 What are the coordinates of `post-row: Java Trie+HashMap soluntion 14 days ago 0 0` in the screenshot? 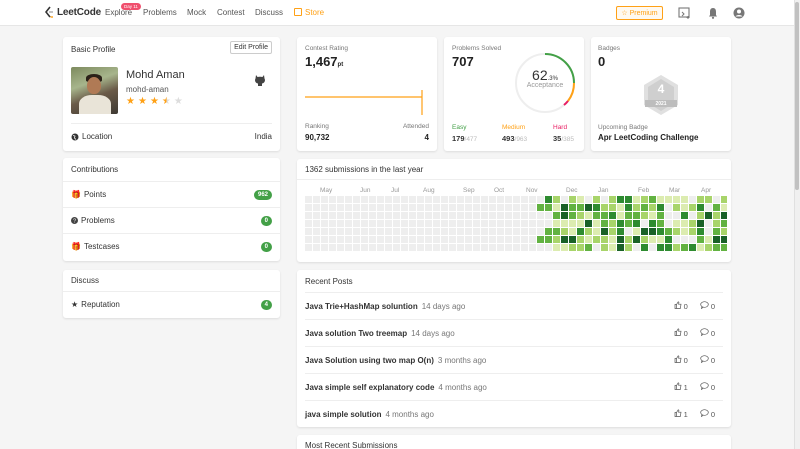 It's located at (514, 305).